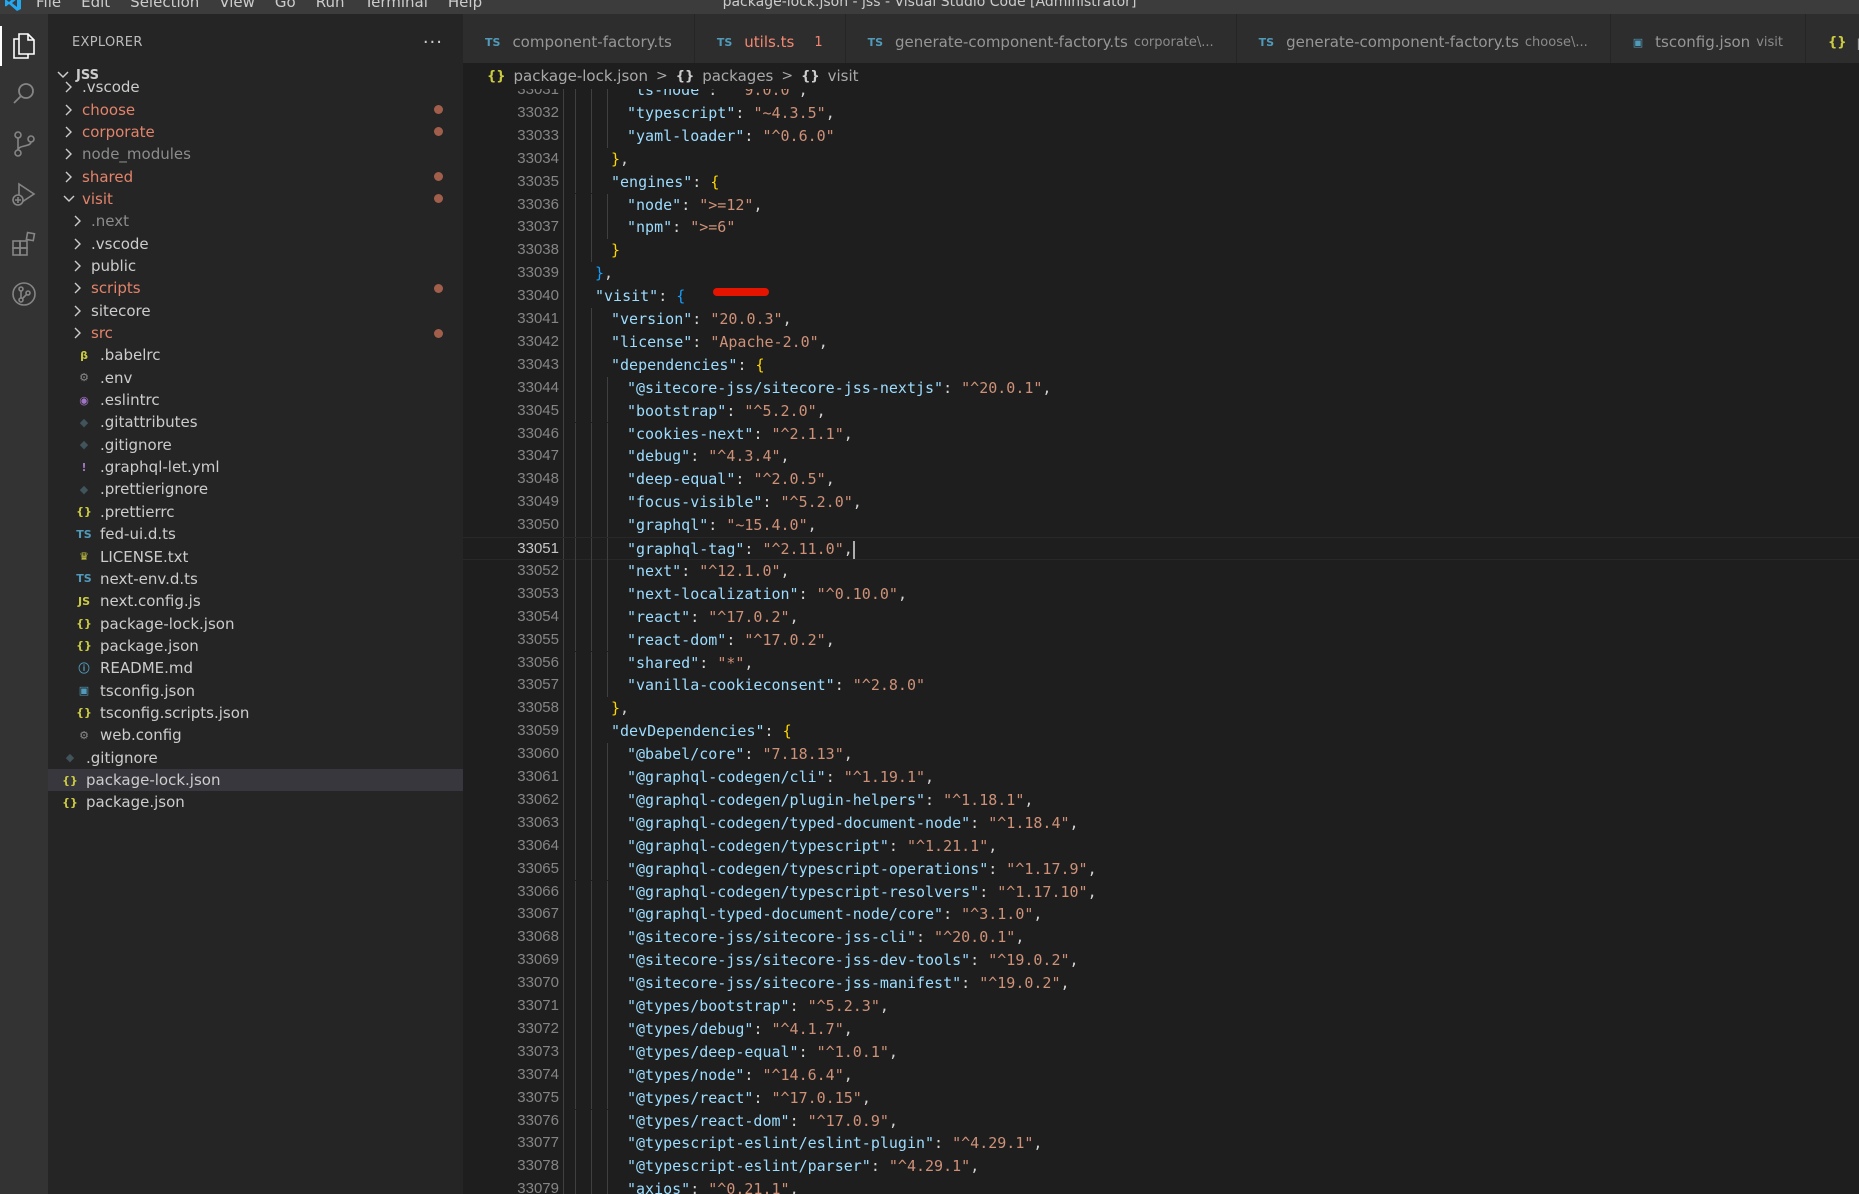  Describe the element at coordinates (1837, 42) in the screenshot. I see `json-file-icon: {}` at that location.